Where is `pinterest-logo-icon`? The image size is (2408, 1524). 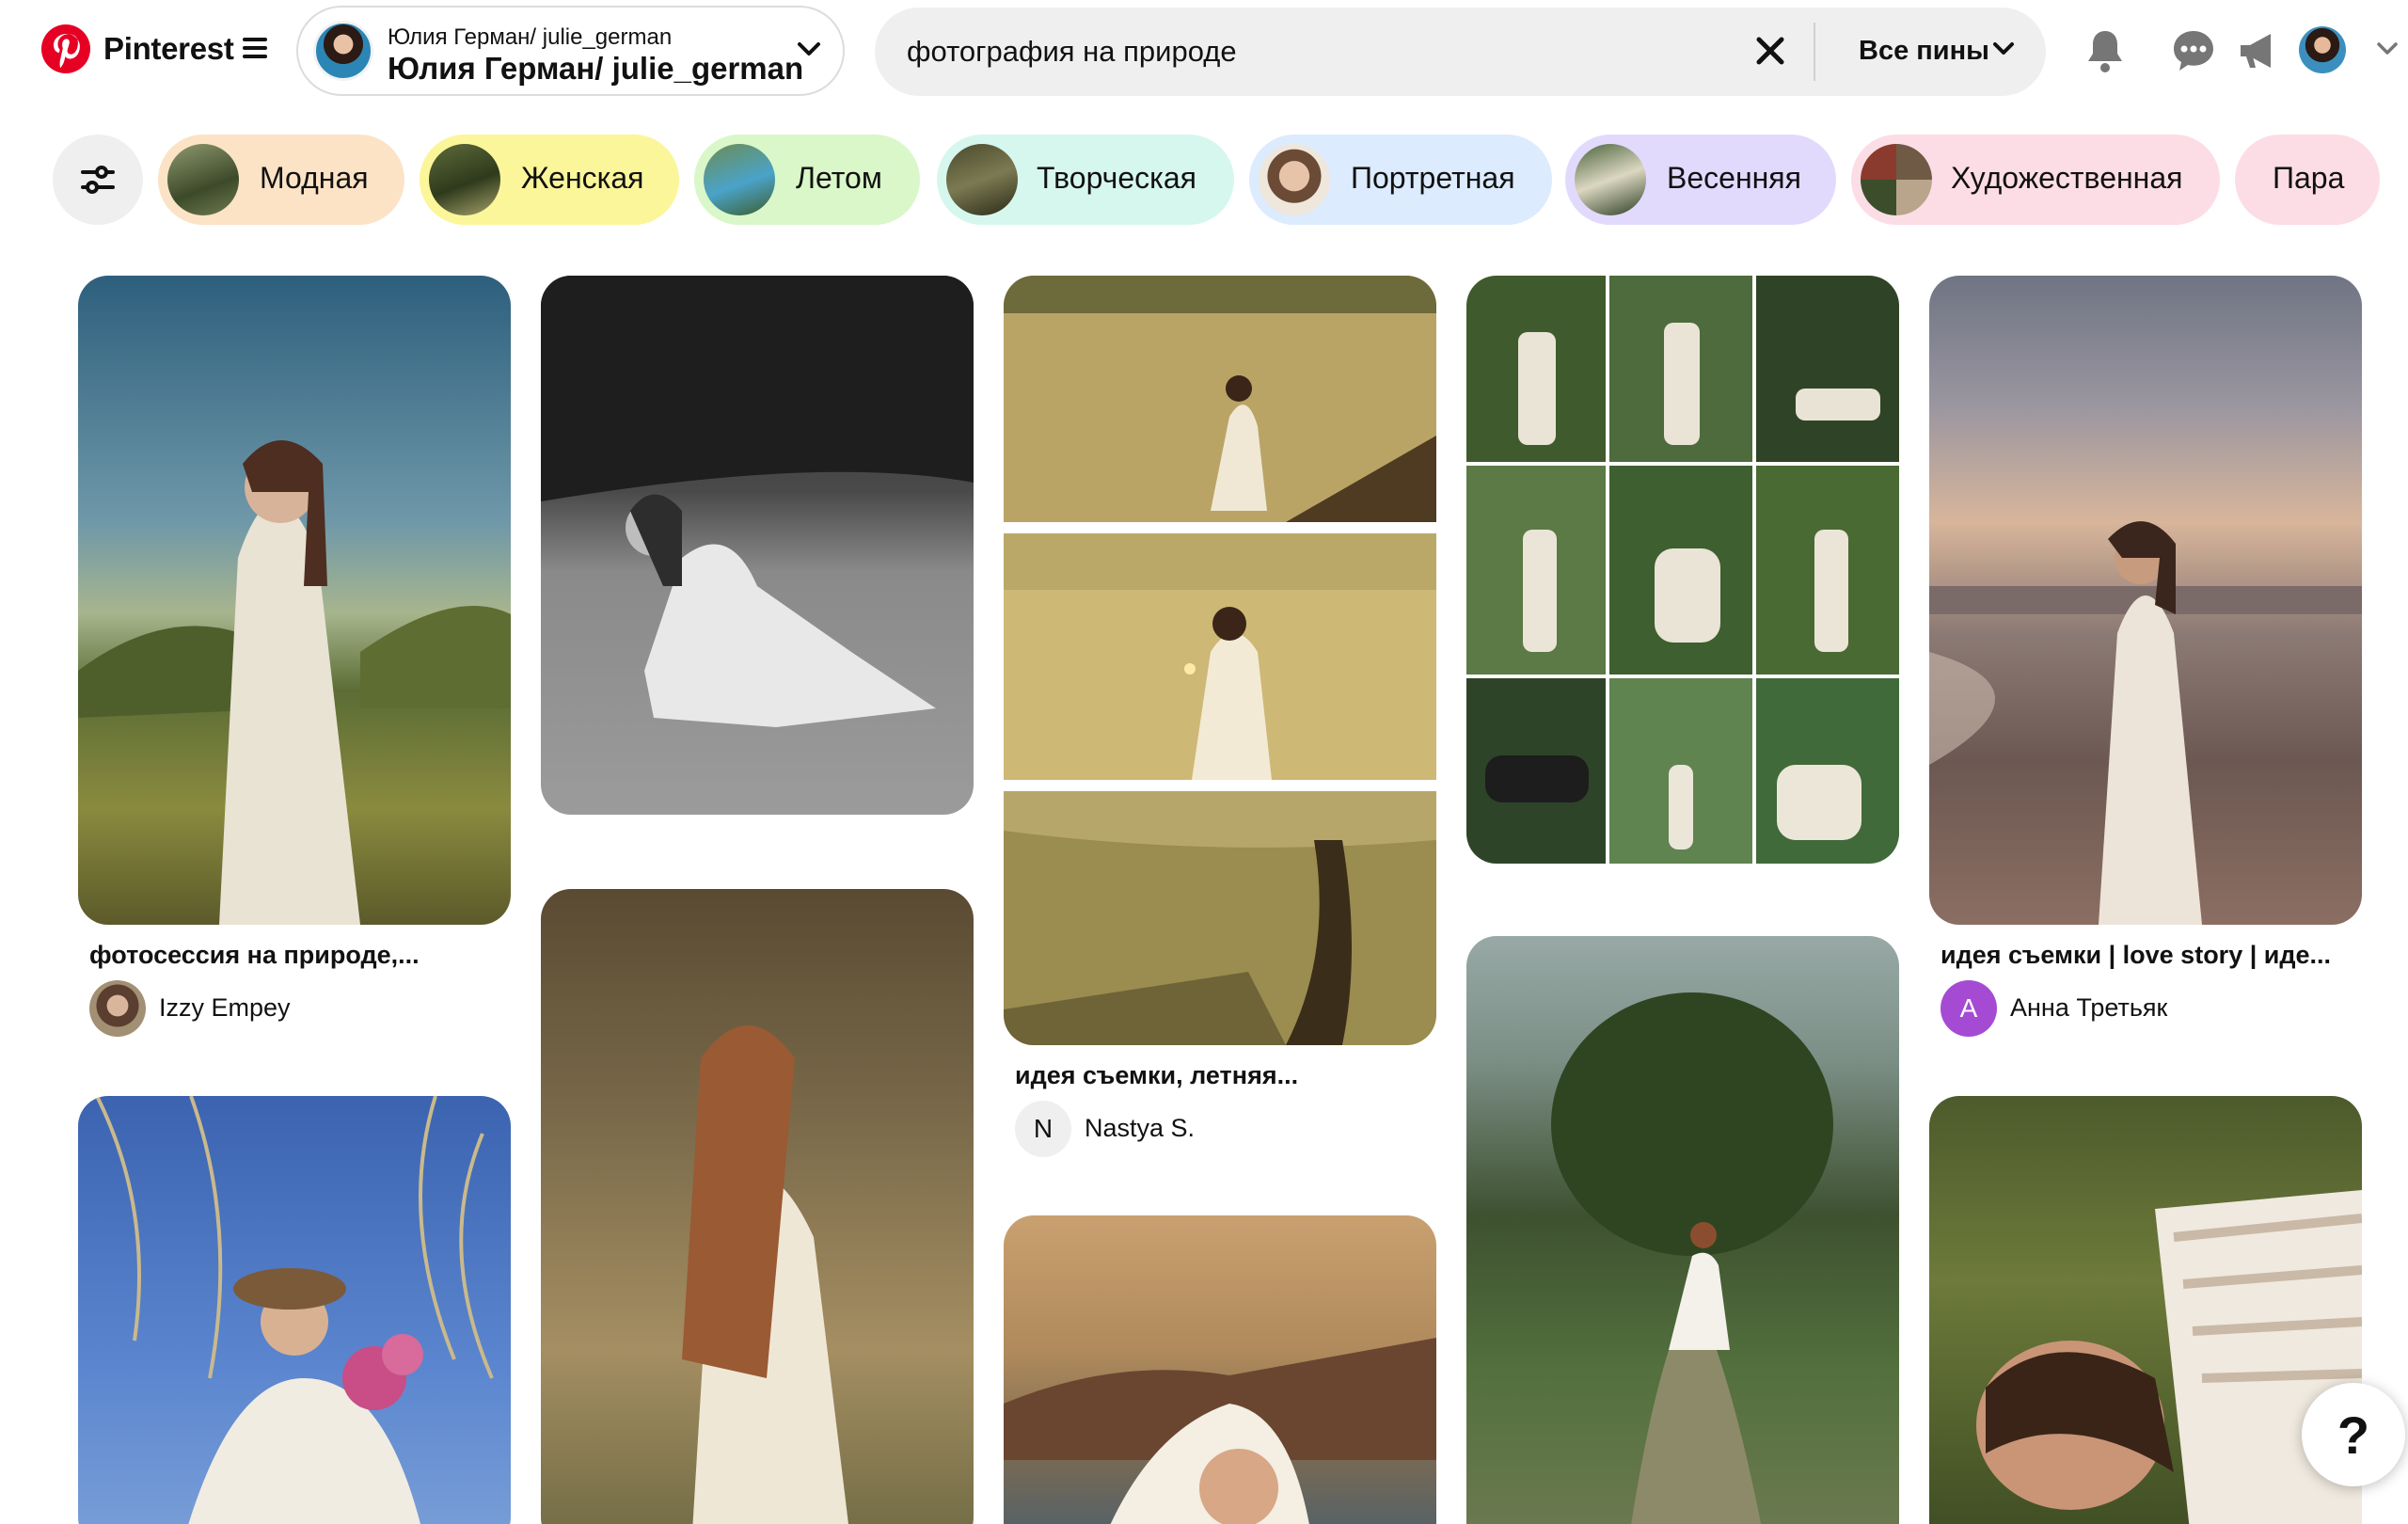
pinterest-logo-icon is located at coordinates (66, 49).